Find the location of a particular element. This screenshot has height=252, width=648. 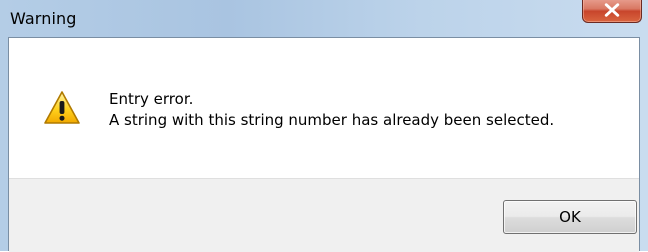

message-line-1: Entry error. is located at coordinates (151, 99).